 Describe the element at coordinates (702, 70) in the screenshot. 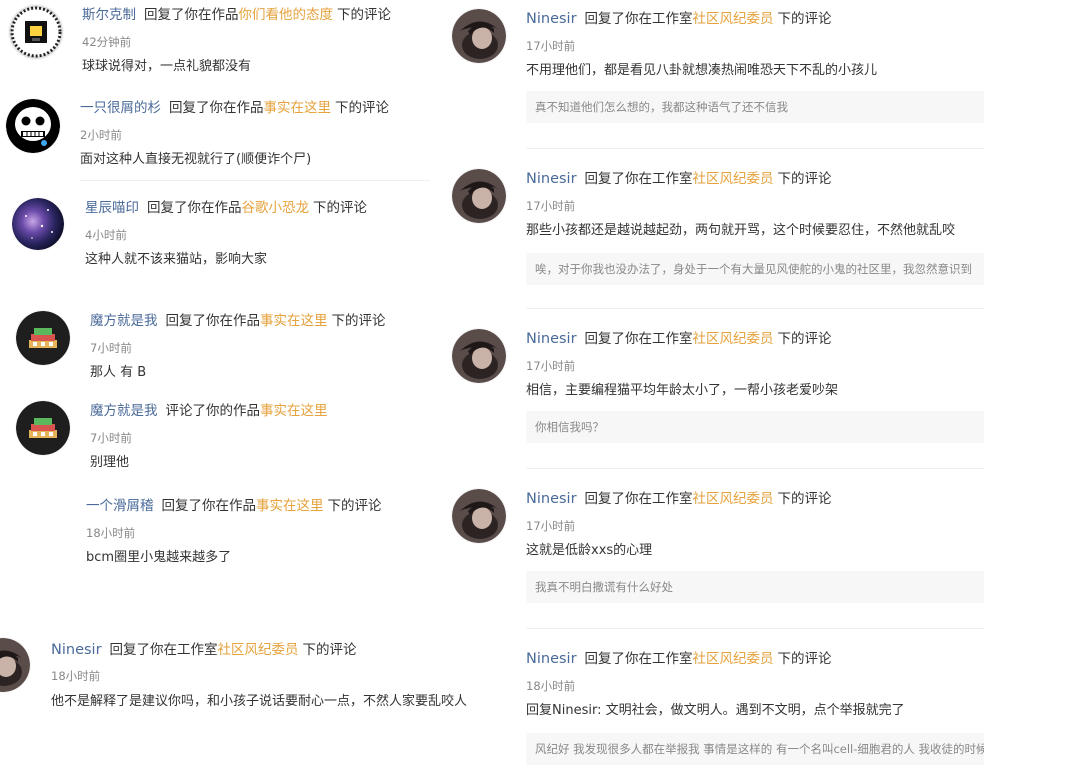

I see `comment-text: 不用理他们，都是看见八卦就想凑热闹唯恐天下不乱的小孩儿` at that location.